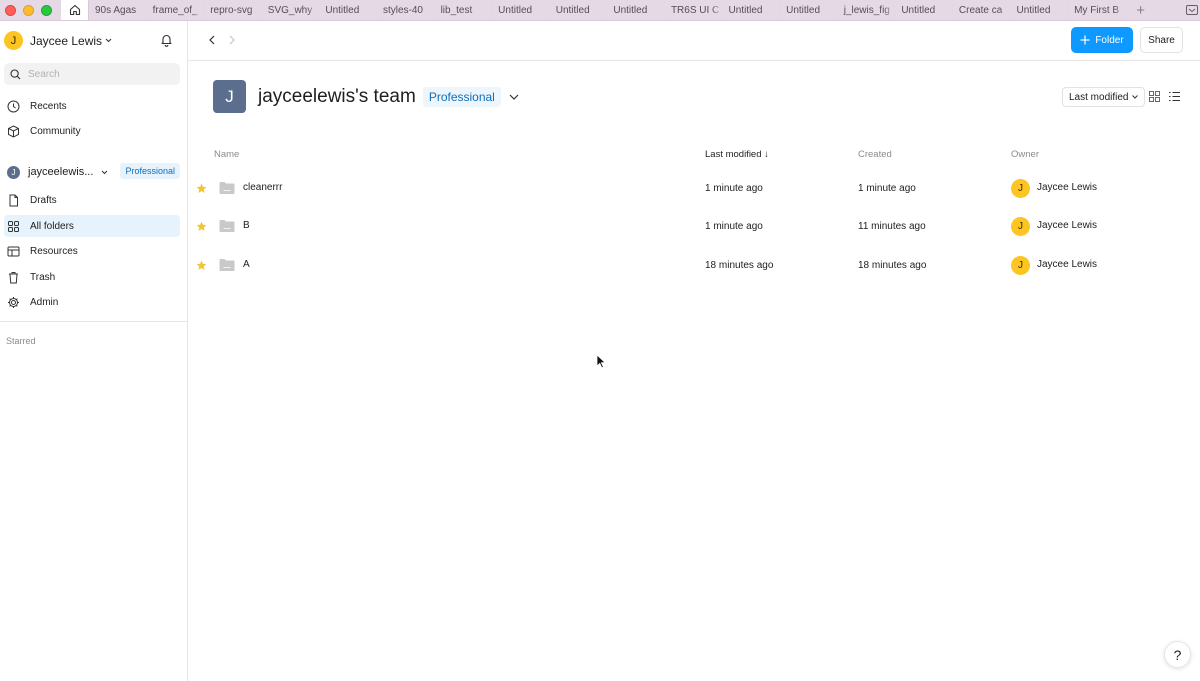 Image resolution: width=1200 pixels, height=681 pixels. I want to click on grid-view-button, so click(1154, 98).